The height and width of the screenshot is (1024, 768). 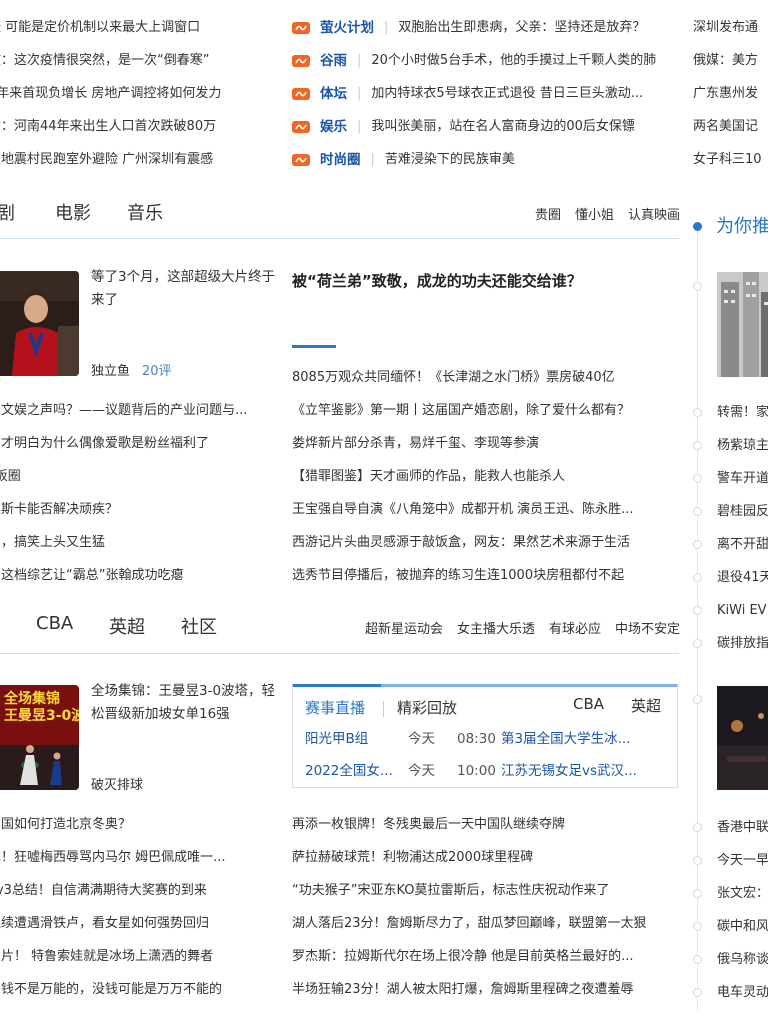 What do you see at coordinates (730, 127) in the screenshot?
I see `news-item-right: 两名美国记` at bounding box center [730, 127].